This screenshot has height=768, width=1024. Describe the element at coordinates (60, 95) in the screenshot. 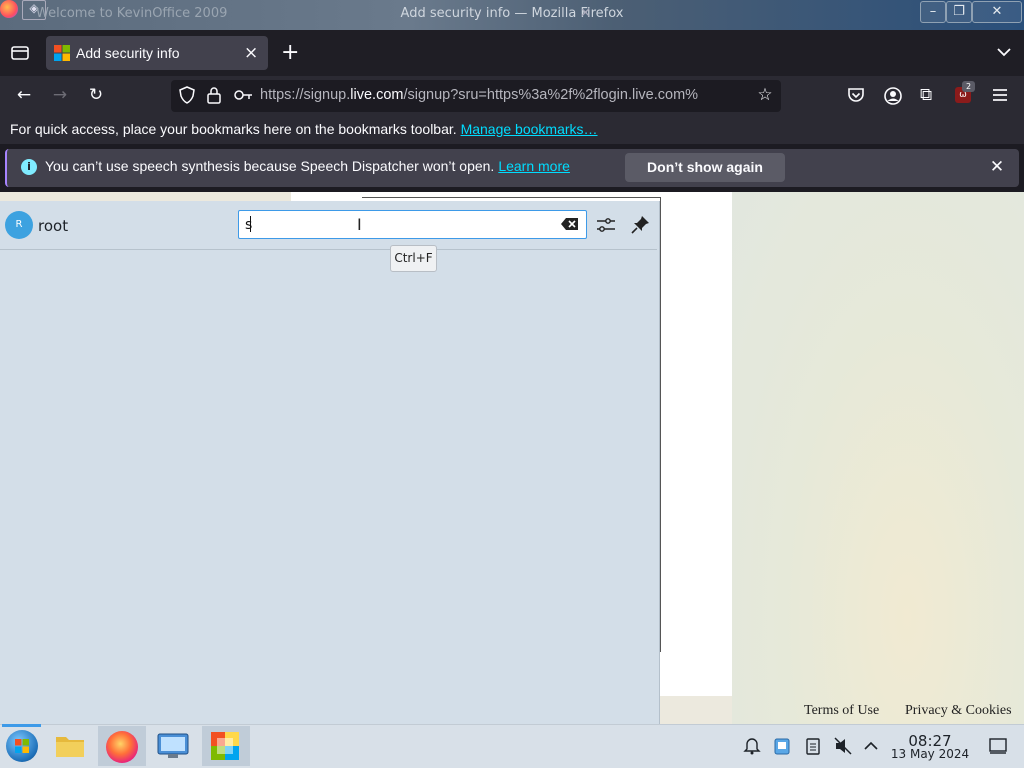

I see `forward-arrow-icon: →` at that location.